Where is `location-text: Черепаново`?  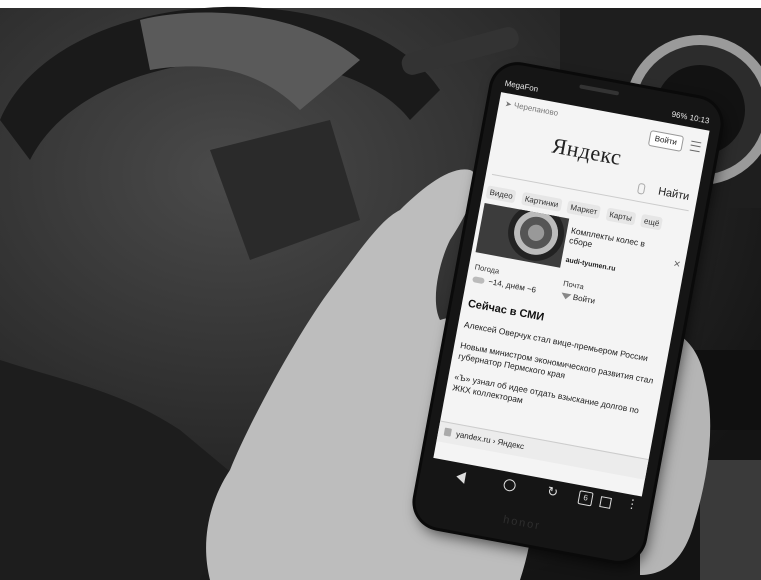
location-text: Черепаново is located at coordinates (536, 109).